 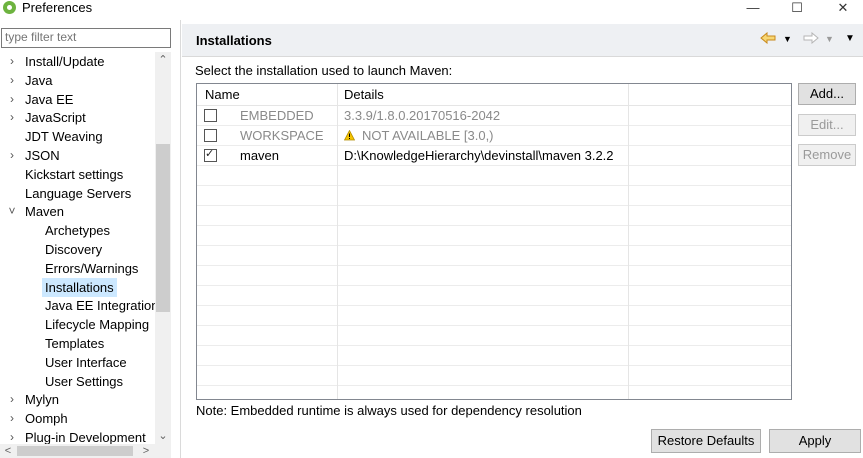 I want to click on tree-item: Archetypes, so click(x=77, y=230).